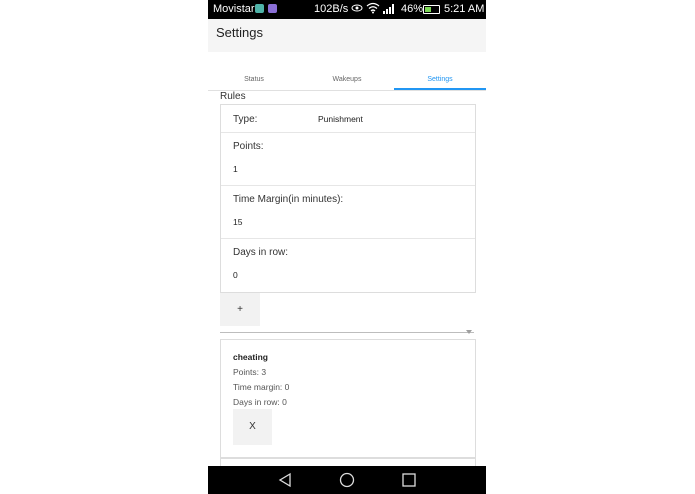  What do you see at coordinates (288, 199) in the screenshot?
I see `margin-label: Time Margin(in minutes):` at bounding box center [288, 199].